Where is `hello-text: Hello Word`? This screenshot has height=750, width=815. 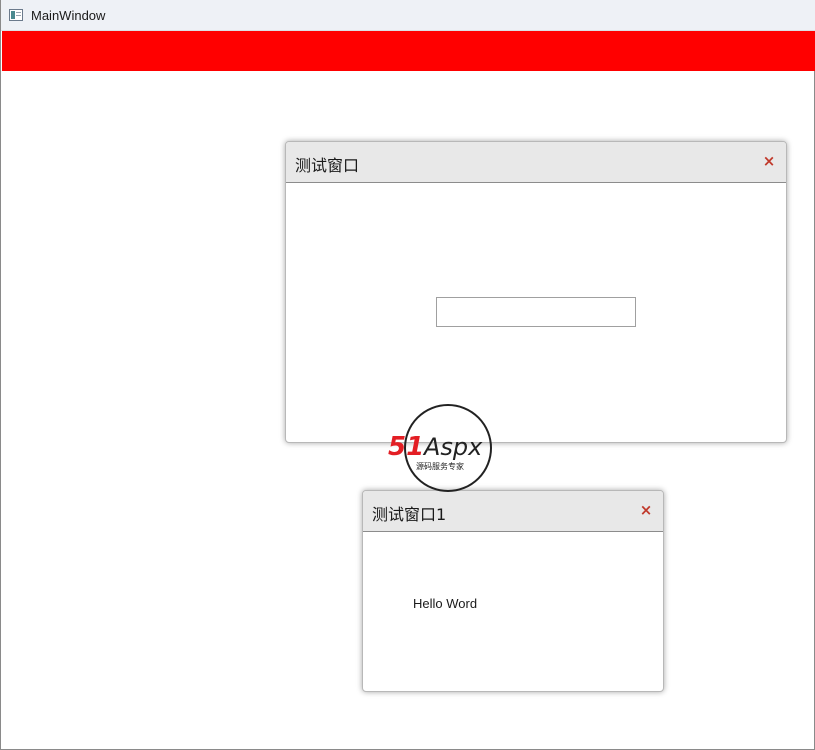 hello-text: Hello Word is located at coordinates (445, 603).